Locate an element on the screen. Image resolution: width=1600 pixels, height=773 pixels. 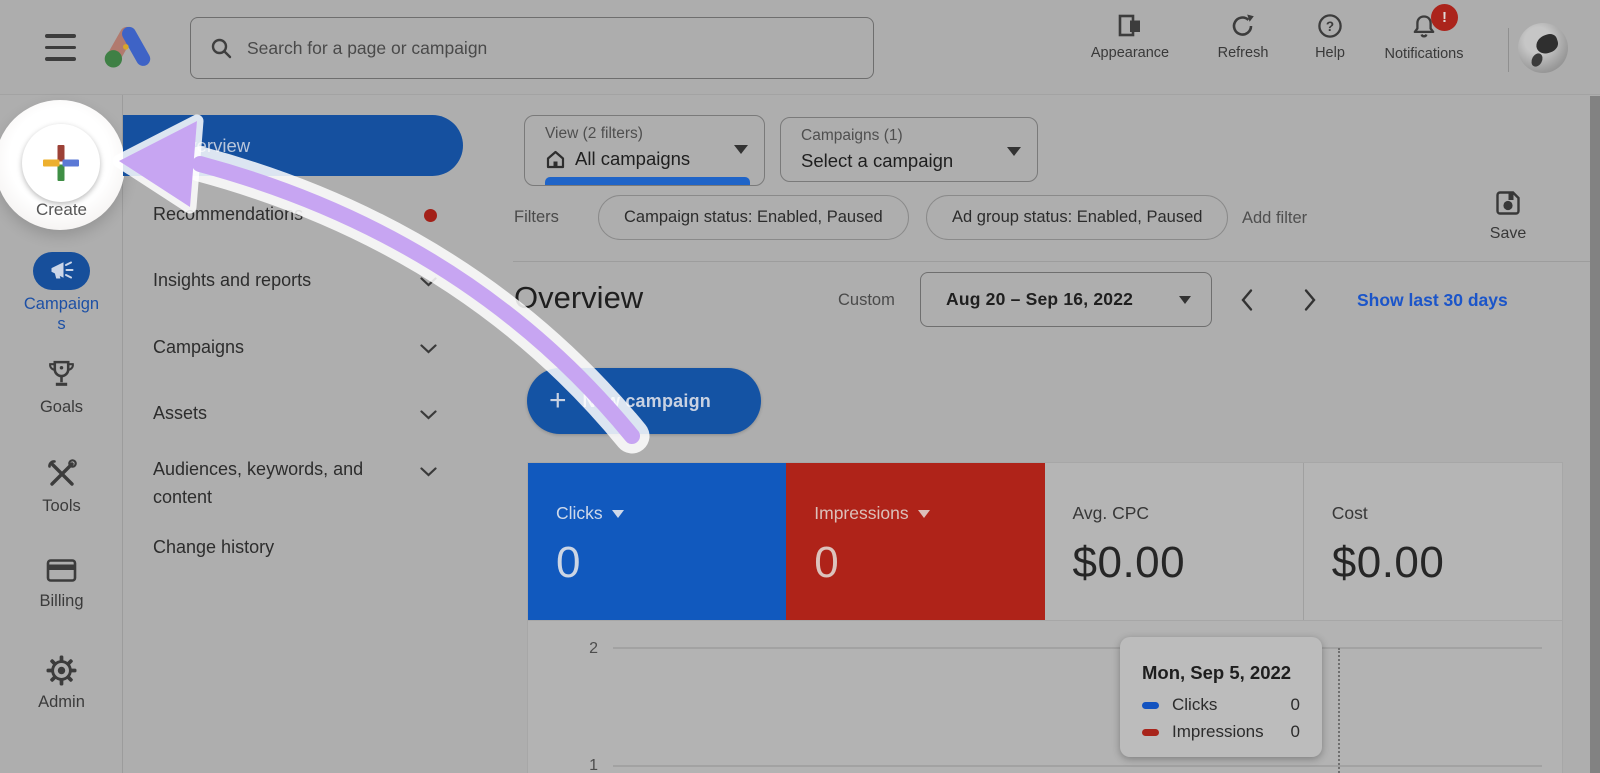
filter-chip-campaign-status: Campaign status: Enabled, Paused is located at coordinates (753, 217).